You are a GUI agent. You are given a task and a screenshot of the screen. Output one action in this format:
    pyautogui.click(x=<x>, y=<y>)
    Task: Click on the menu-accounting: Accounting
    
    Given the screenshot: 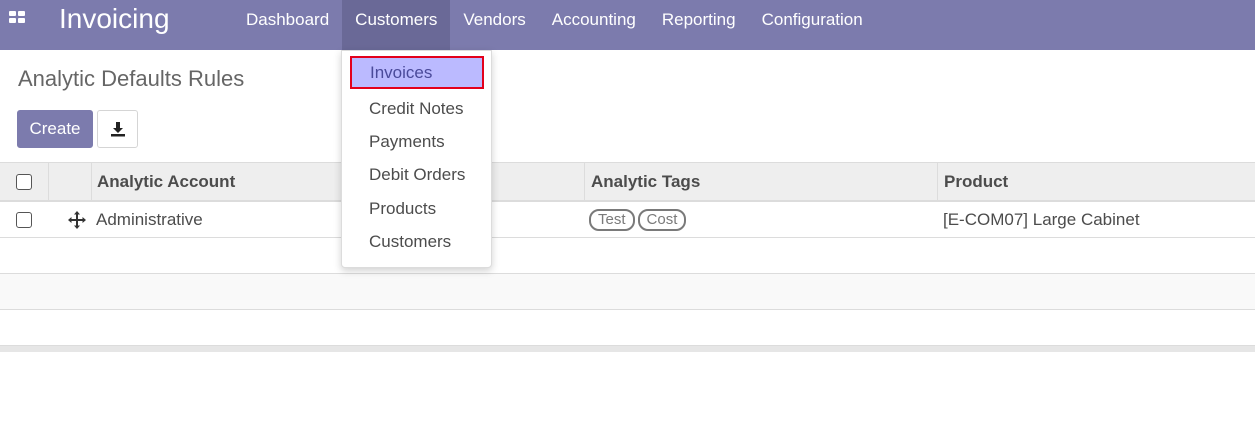 What is the action you would take?
    pyautogui.click(x=594, y=25)
    